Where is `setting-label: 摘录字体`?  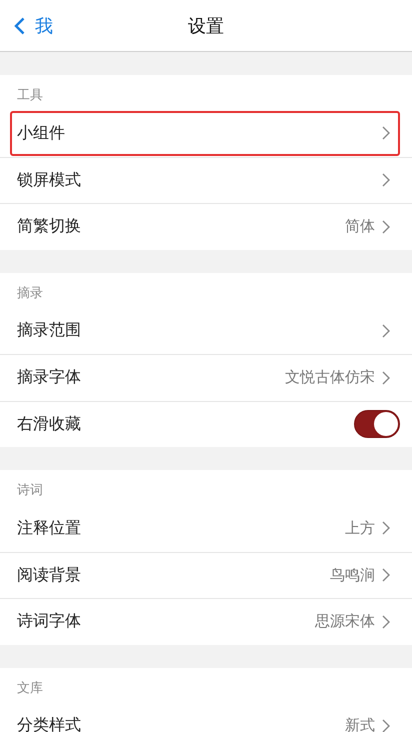 setting-label: 摘录字体 is located at coordinates (151, 377).